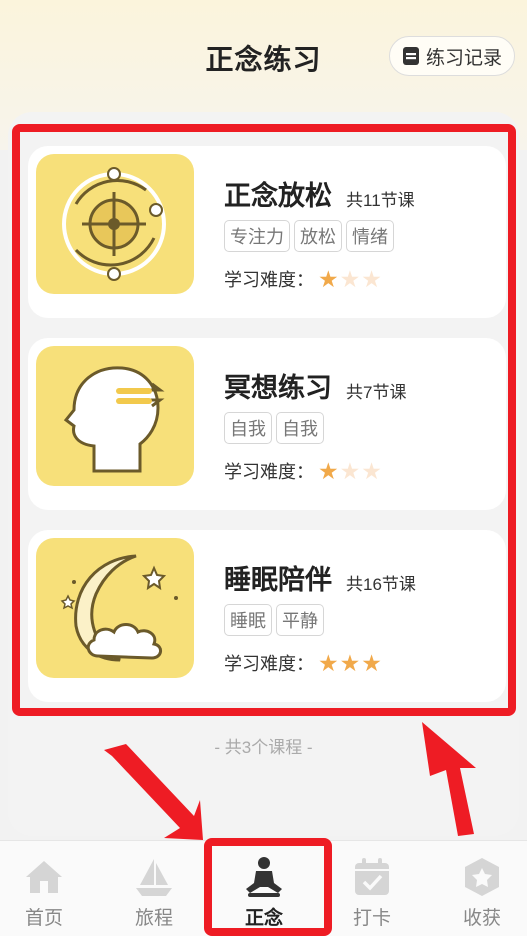 The image size is (527, 936). I want to click on nav-item-journey: 旅程, so click(154, 888).